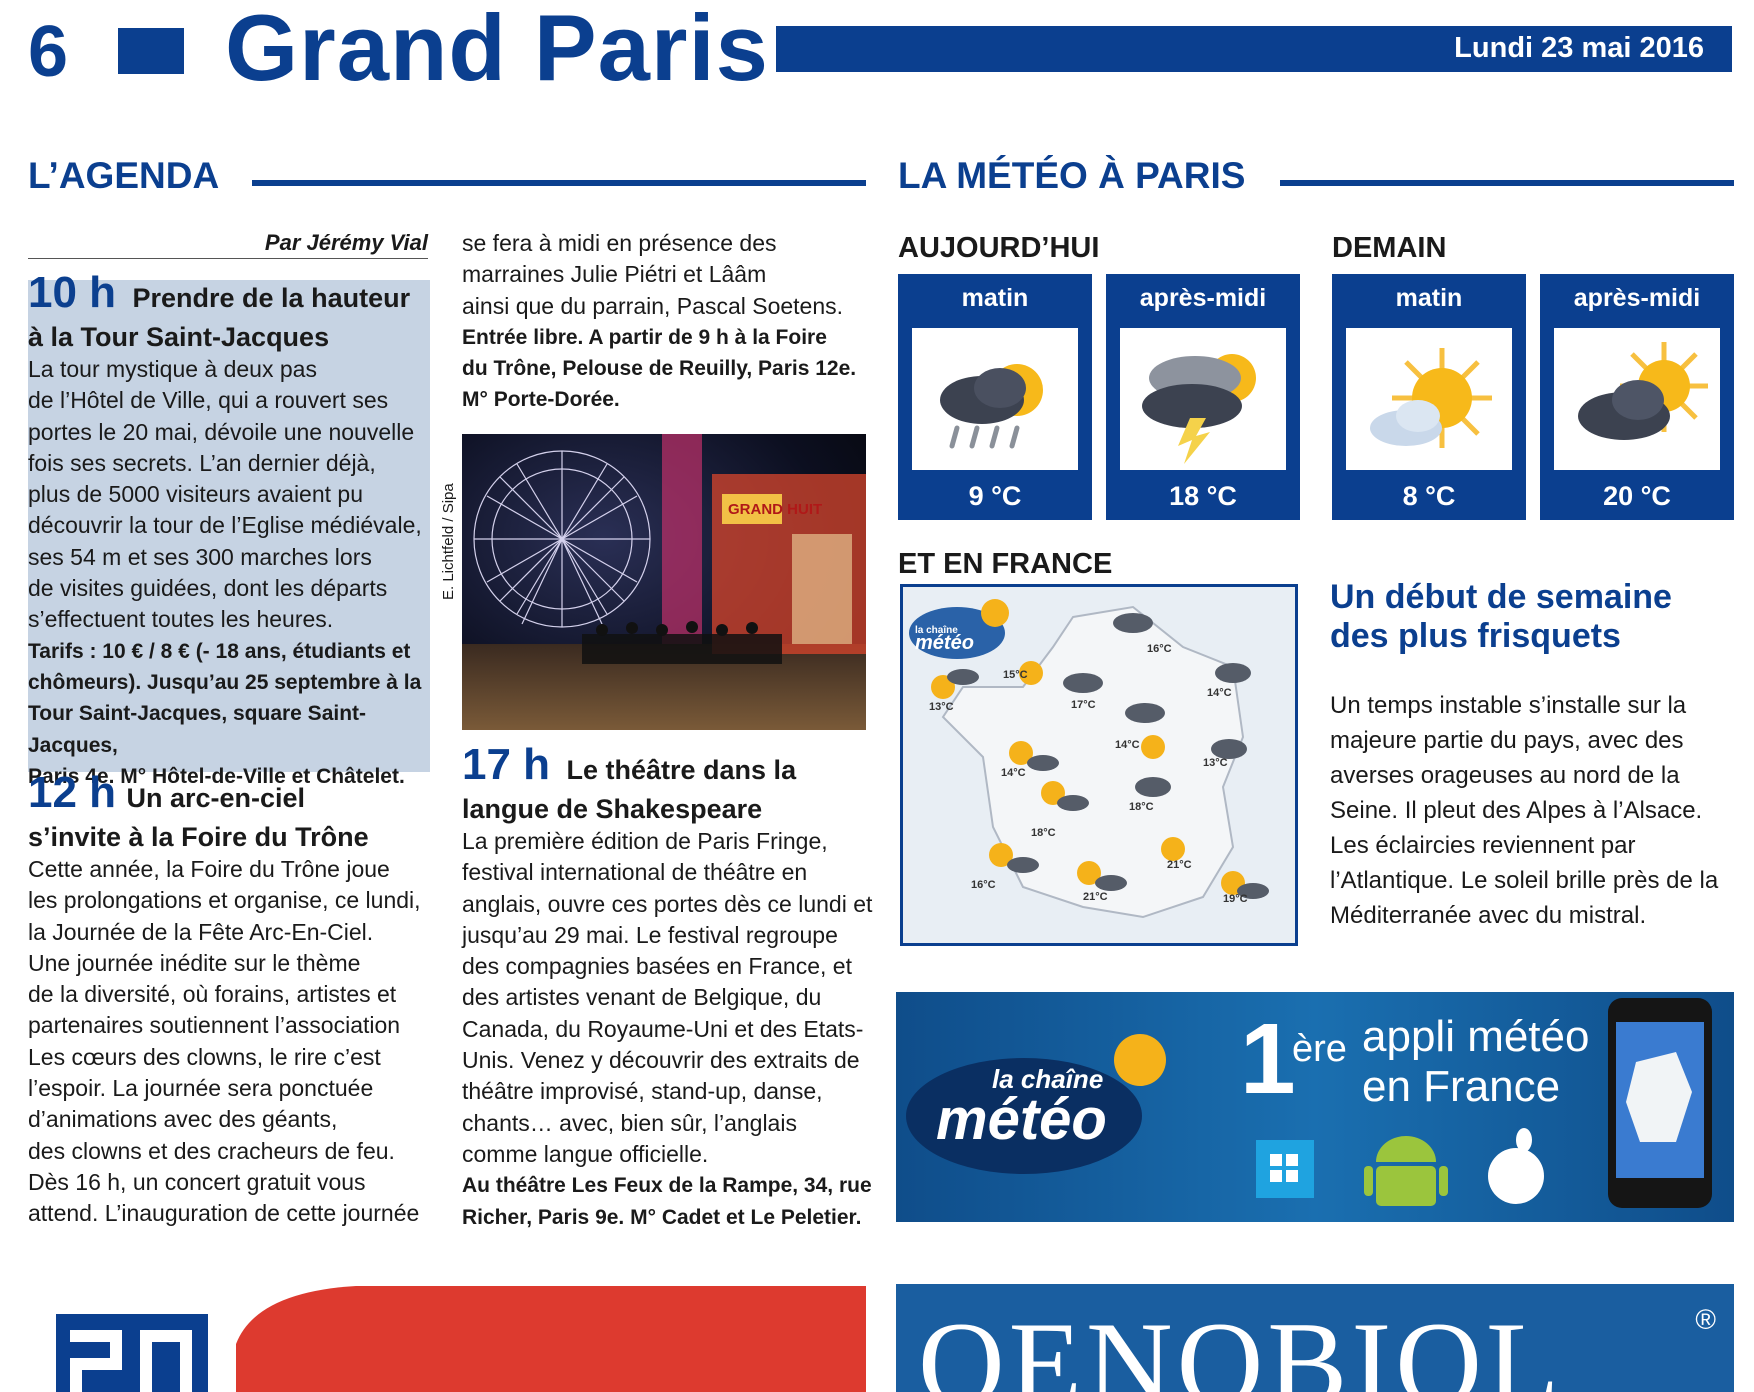  I want to click on tomorrow-label: DEMAIN, so click(1389, 248).